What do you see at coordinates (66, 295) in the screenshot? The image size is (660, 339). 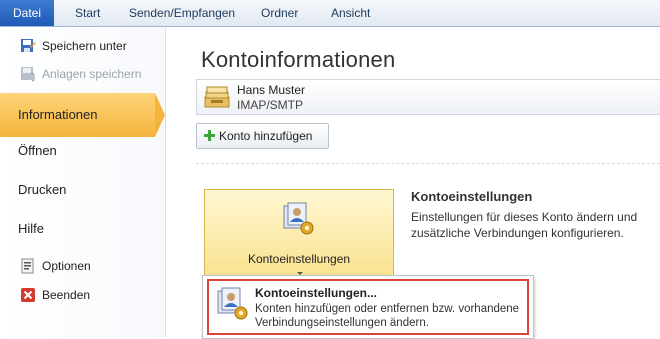 I see `exit-label: Beenden` at bounding box center [66, 295].